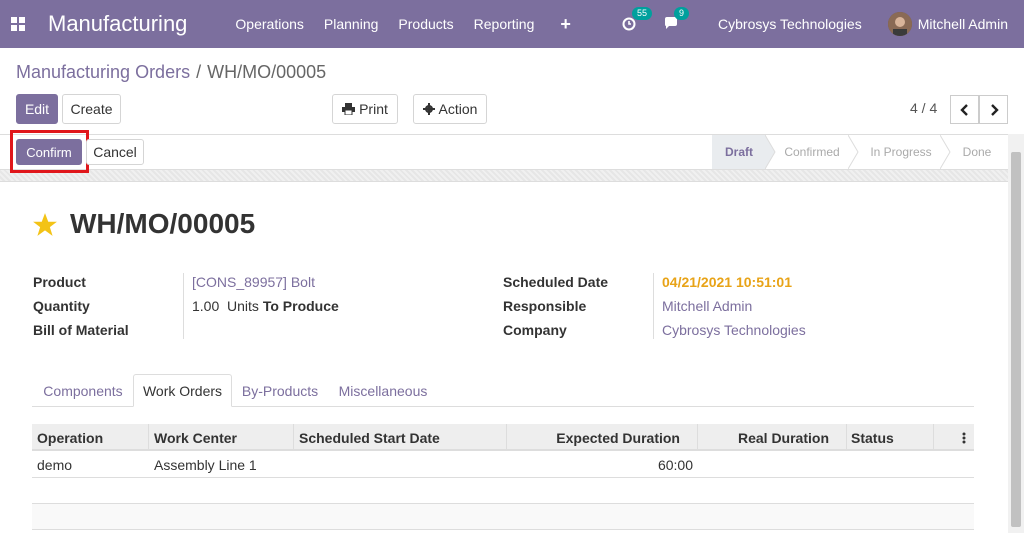 This screenshot has height=533, width=1024. Describe the element at coordinates (182, 390) in the screenshot. I see `tab-work-orders: Work Orders` at that location.